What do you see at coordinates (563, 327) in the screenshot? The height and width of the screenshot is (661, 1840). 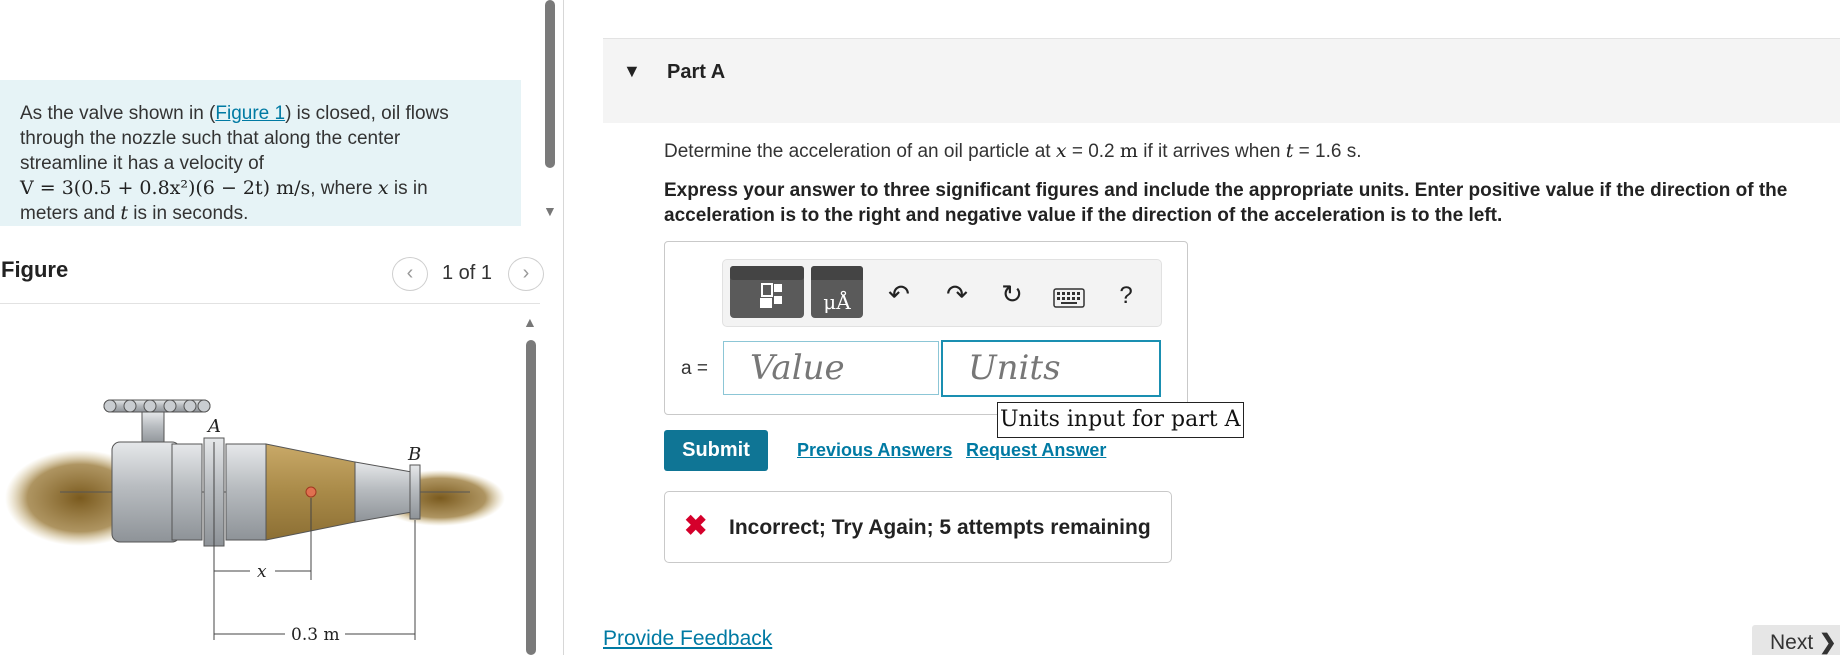 I see `pane-divider` at bounding box center [563, 327].